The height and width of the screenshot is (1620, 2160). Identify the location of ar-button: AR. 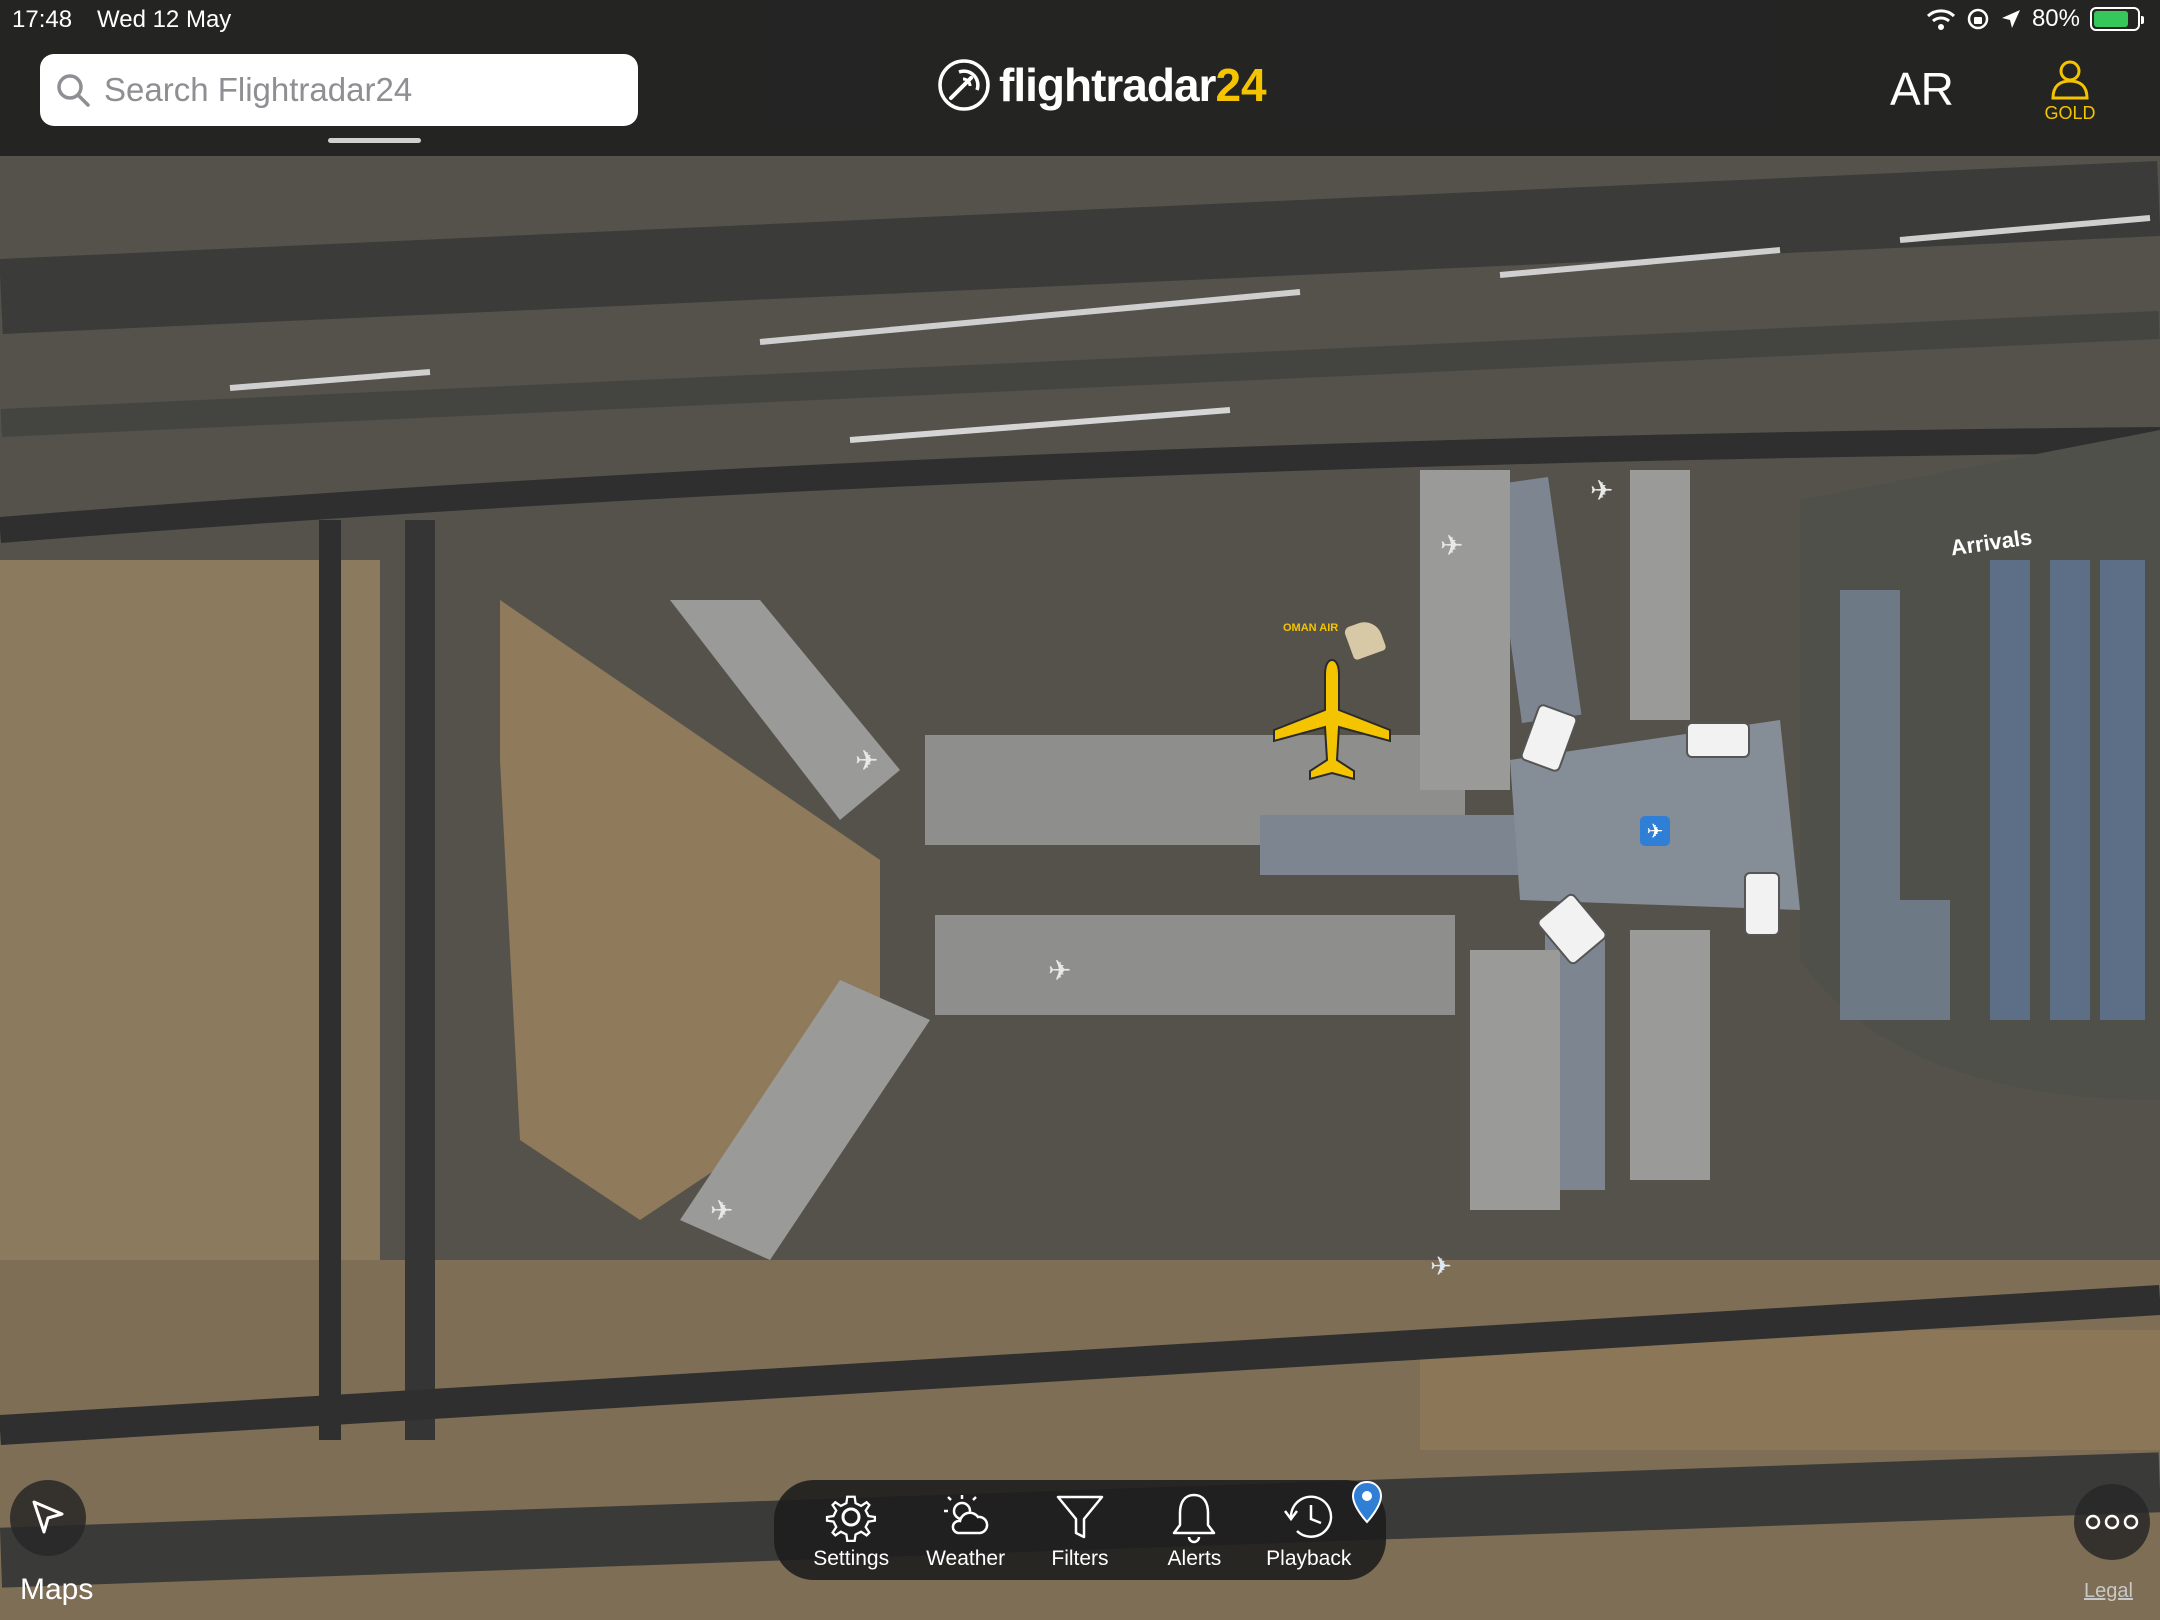
(1922, 89).